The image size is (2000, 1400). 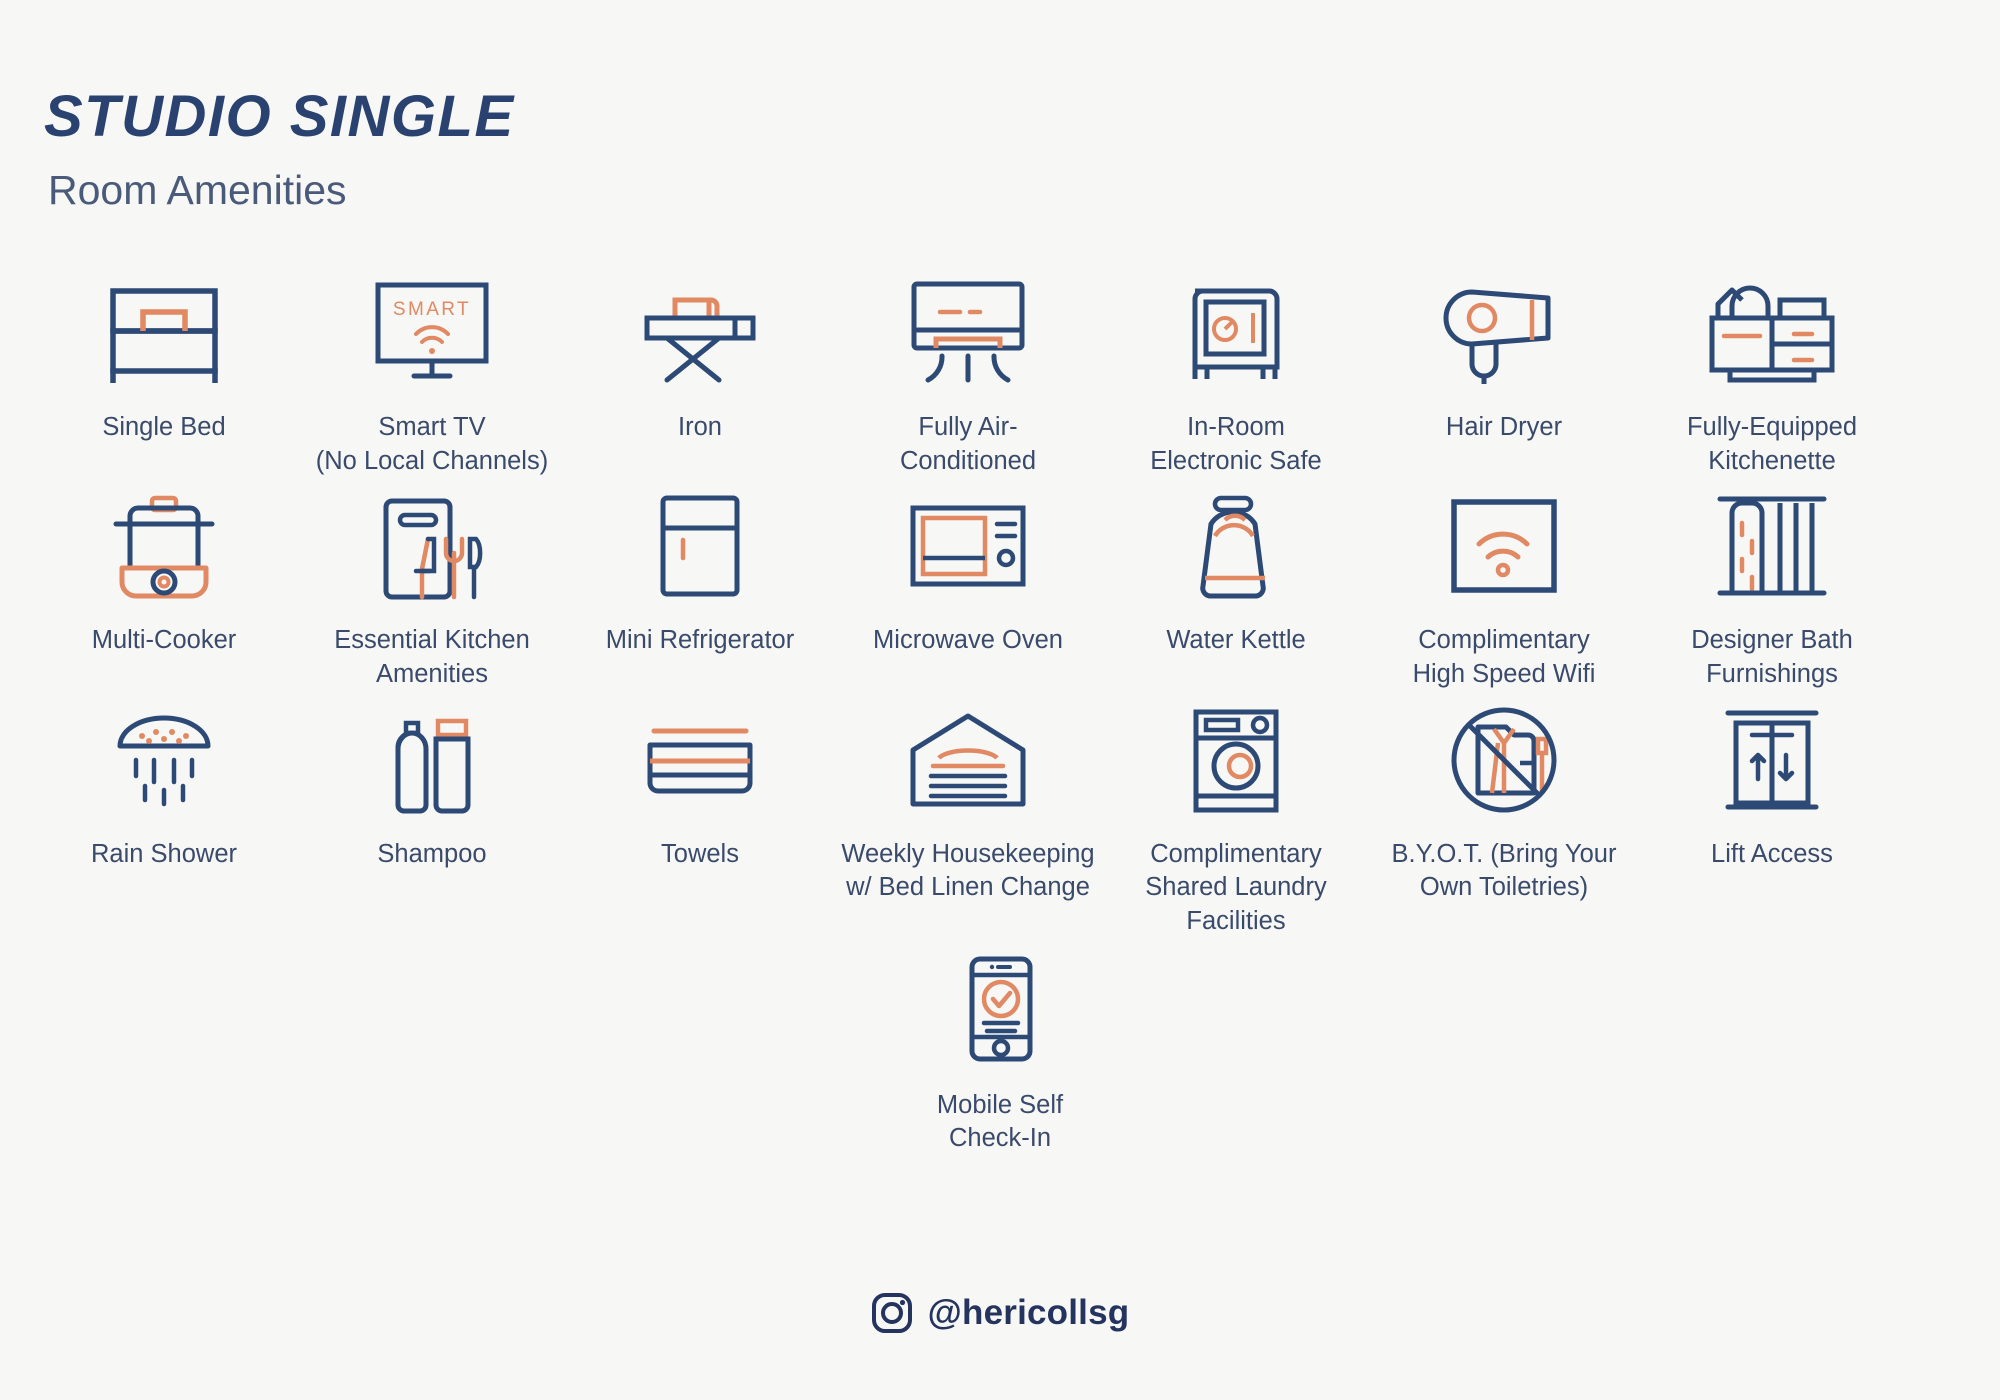 I want to click on amenity-label-line2: Check-In, so click(x=1000, y=1138).